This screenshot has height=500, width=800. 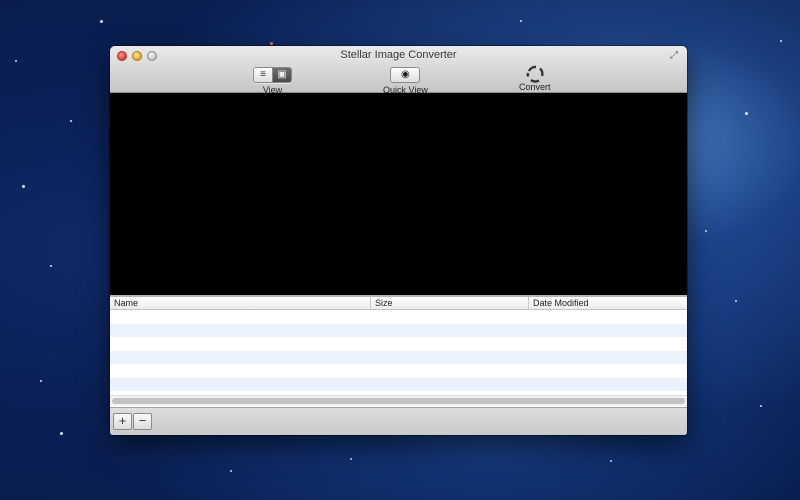 I want to click on convert-cycle-icon, so click(x=535, y=74).